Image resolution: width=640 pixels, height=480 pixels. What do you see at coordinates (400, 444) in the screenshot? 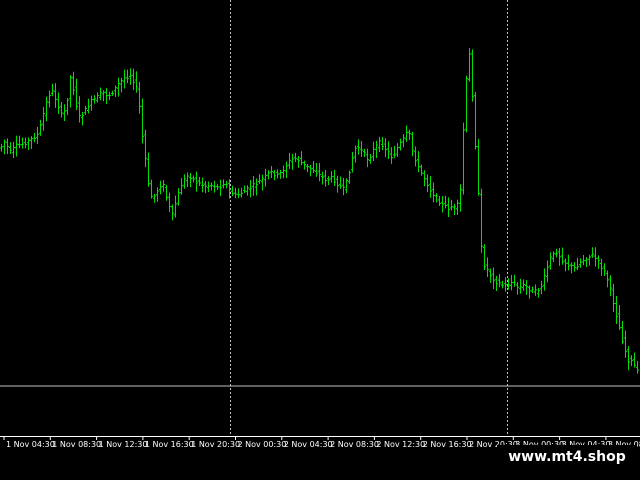
I see `time-tick-label: 2 Nov 12:30` at bounding box center [400, 444].